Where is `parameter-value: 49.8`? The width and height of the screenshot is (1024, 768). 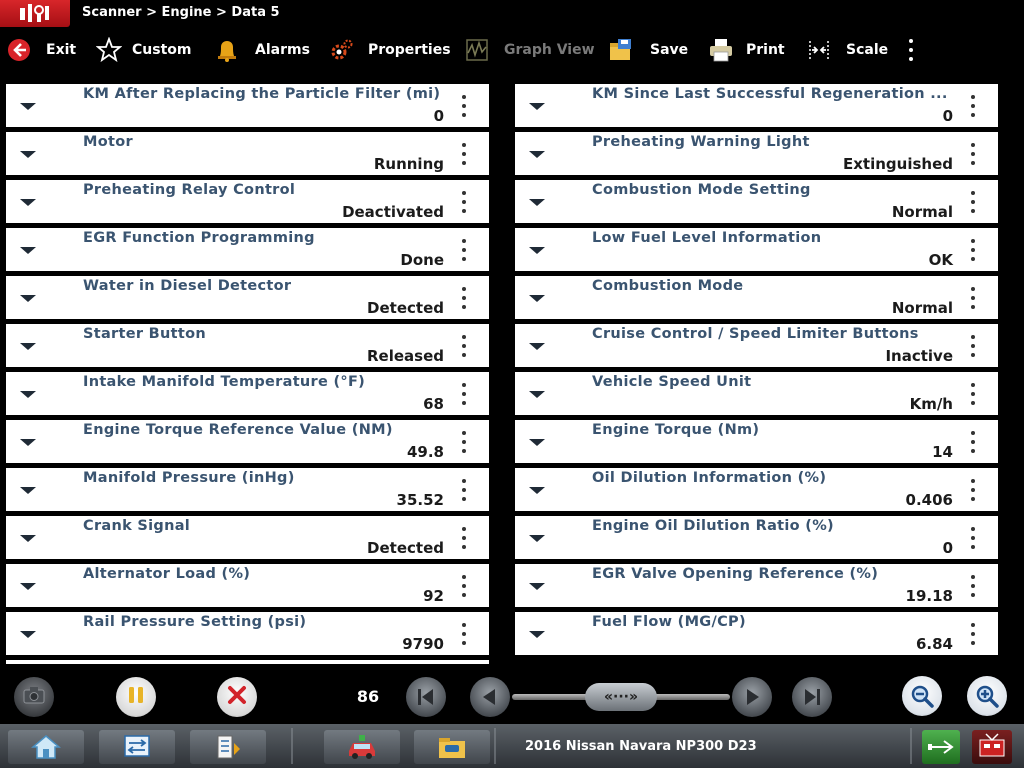
parameter-value: 49.8 is located at coordinates (425, 452).